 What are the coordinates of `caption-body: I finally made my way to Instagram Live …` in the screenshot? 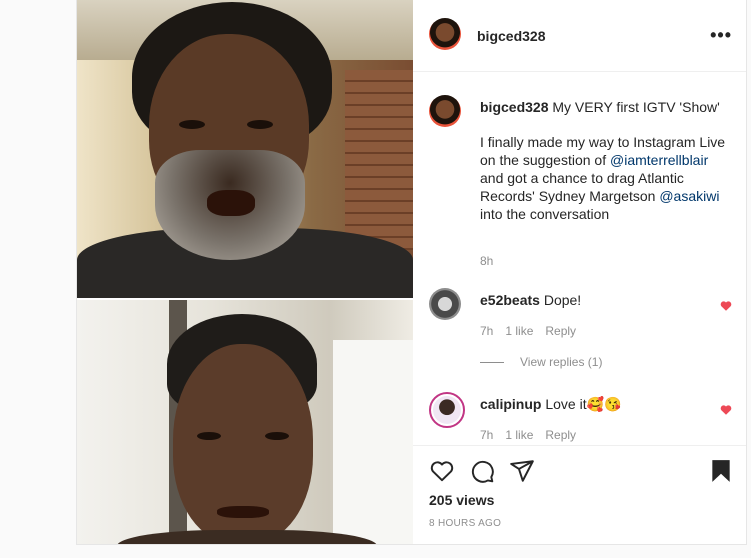 It's located at (603, 178).